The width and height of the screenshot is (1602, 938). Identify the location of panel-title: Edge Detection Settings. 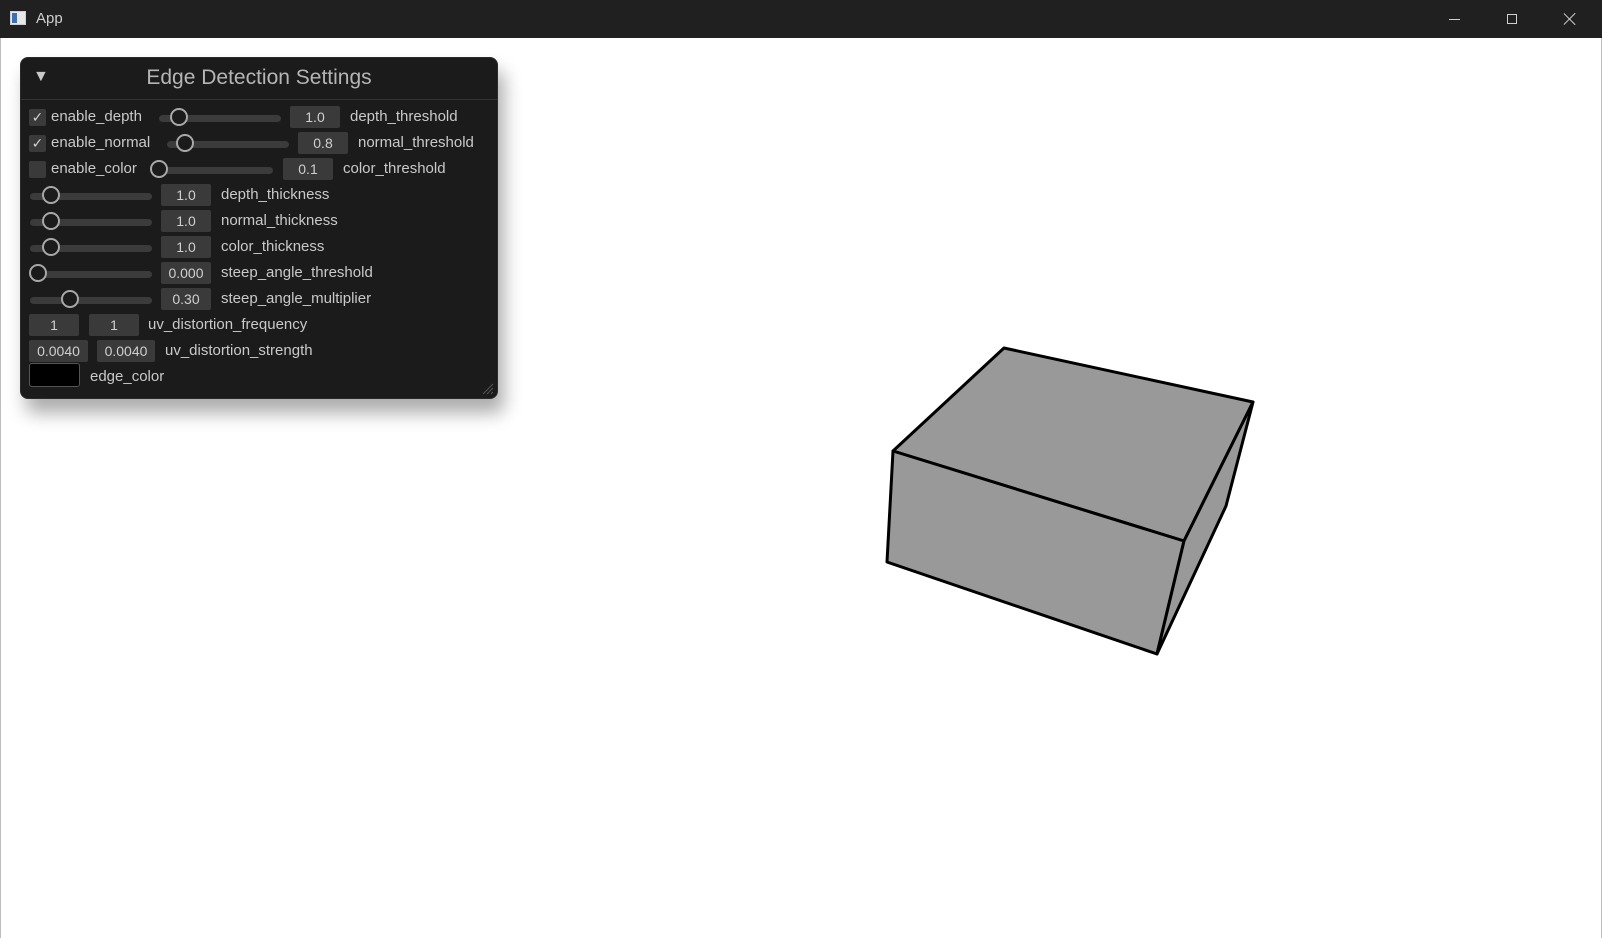
(259, 77).